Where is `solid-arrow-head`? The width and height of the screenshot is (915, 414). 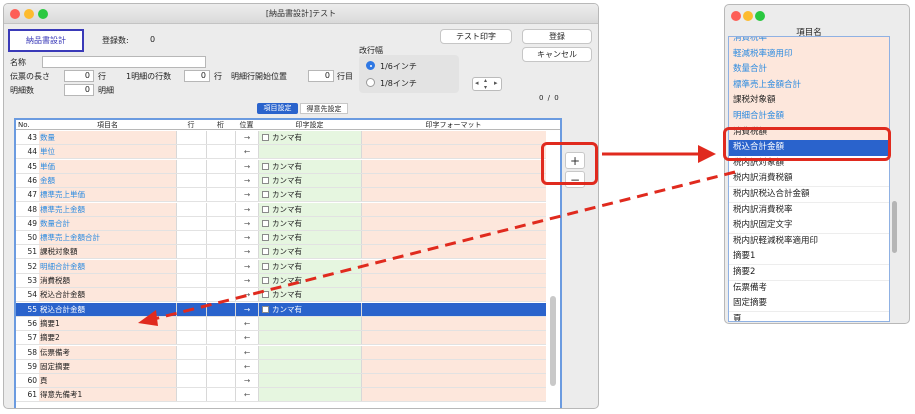 solid-arrow-head is located at coordinates (707, 154).